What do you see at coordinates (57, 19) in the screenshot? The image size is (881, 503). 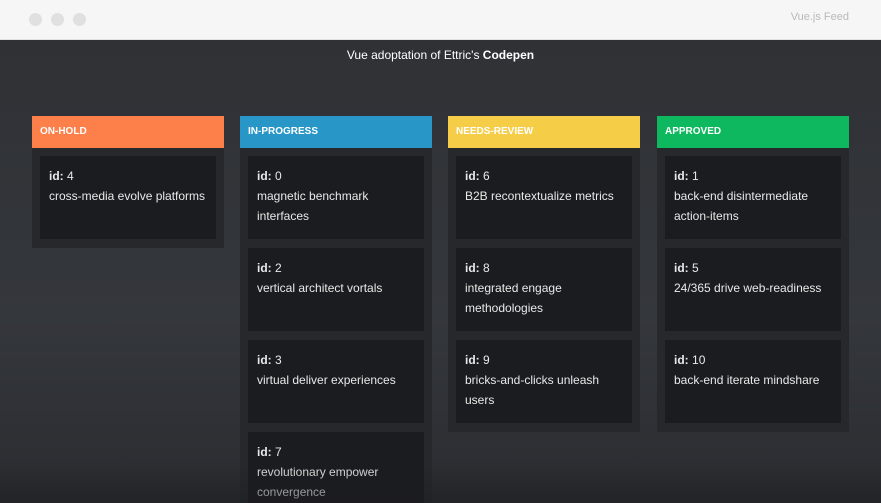 I see `window-minimize-dot-icon` at bounding box center [57, 19].